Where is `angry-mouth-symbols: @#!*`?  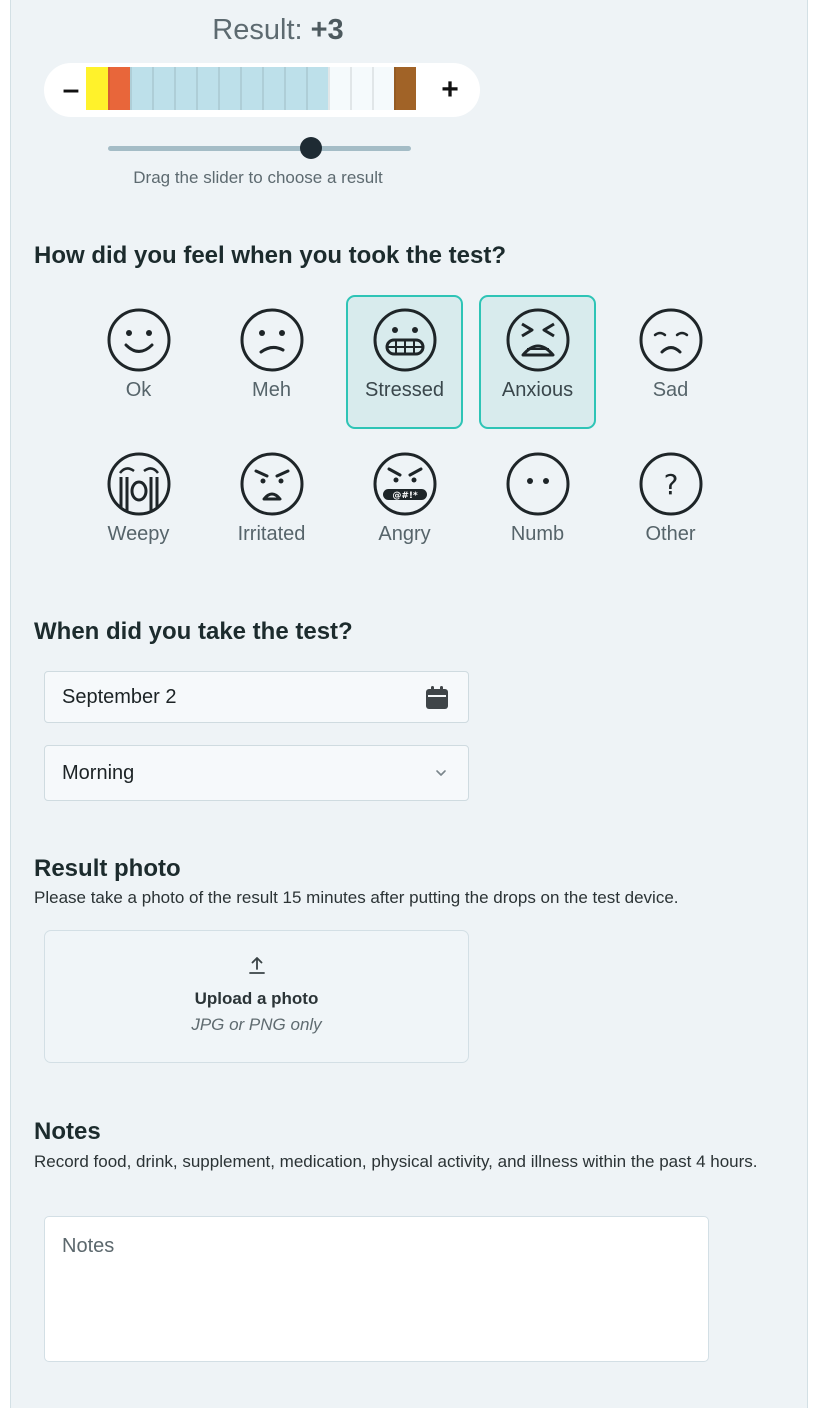 angry-mouth-symbols: @#!* is located at coordinates (405, 496).